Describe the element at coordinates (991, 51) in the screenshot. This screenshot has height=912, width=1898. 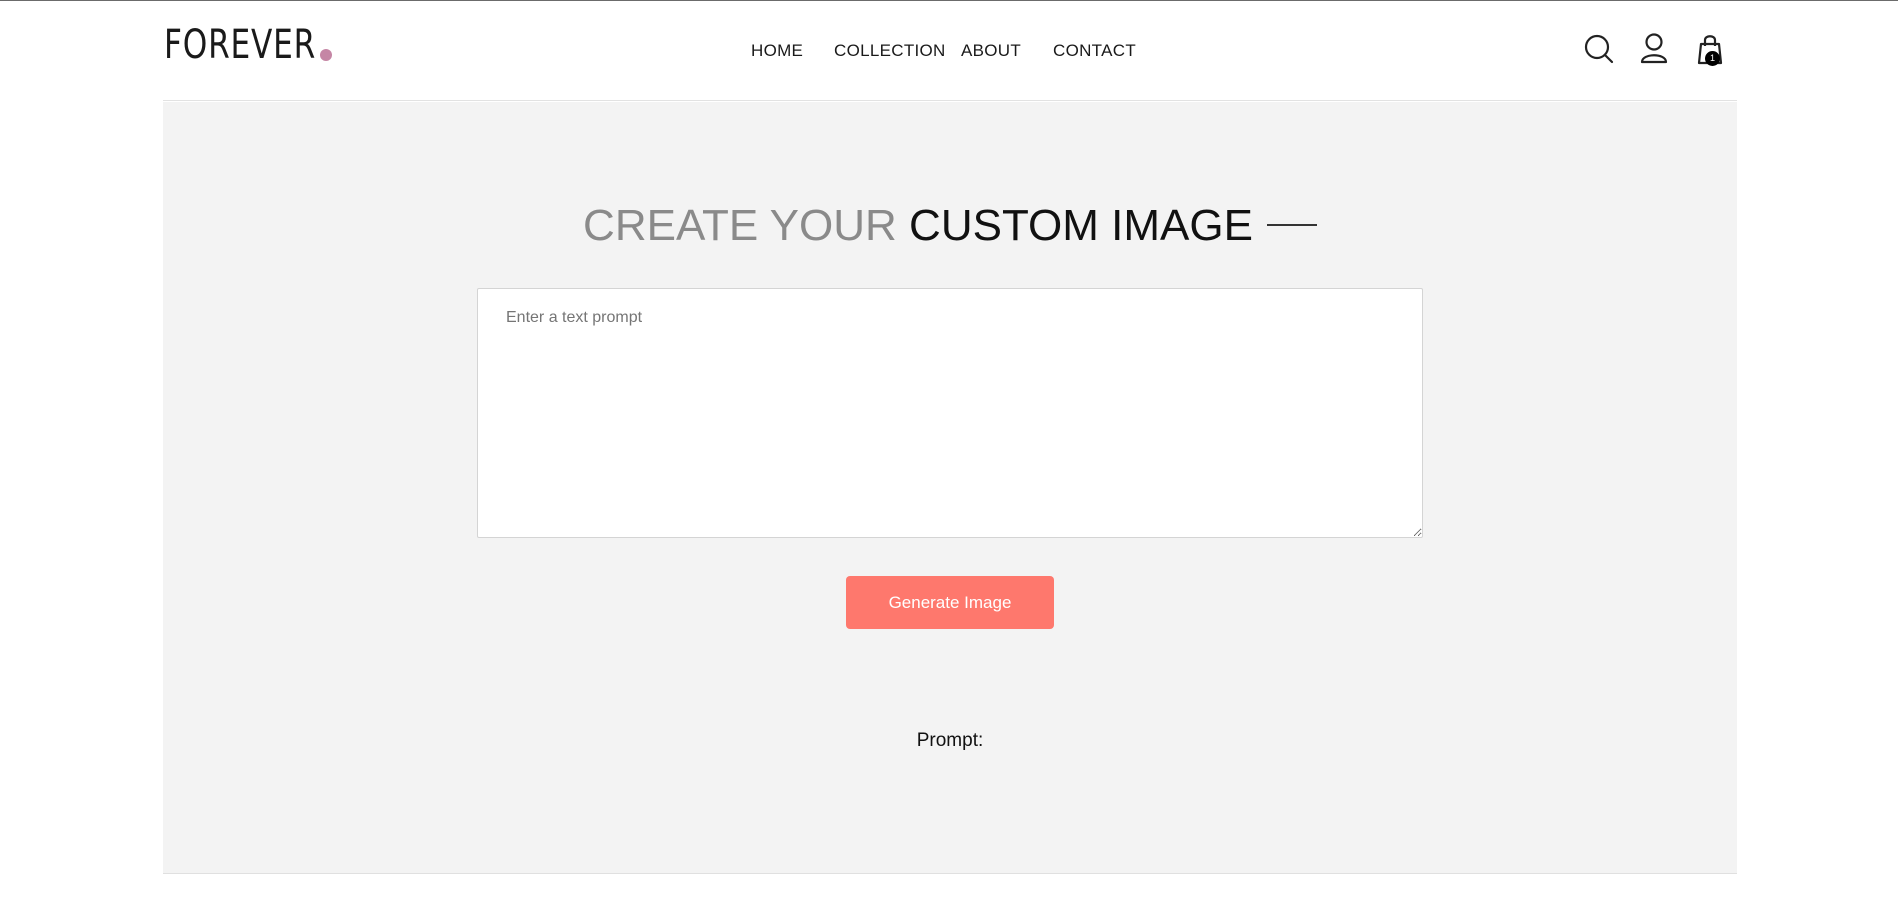
I see `nav-about: ABOUT` at that location.